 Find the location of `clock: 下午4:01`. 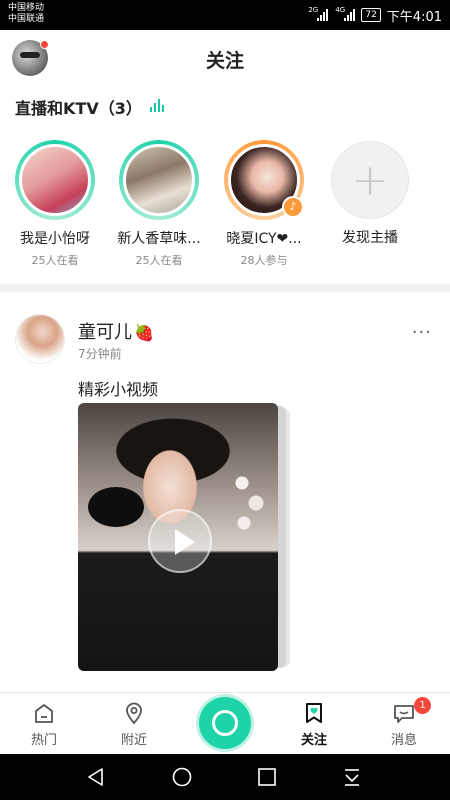

clock: 下午4:01 is located at coordinates (414, 17).